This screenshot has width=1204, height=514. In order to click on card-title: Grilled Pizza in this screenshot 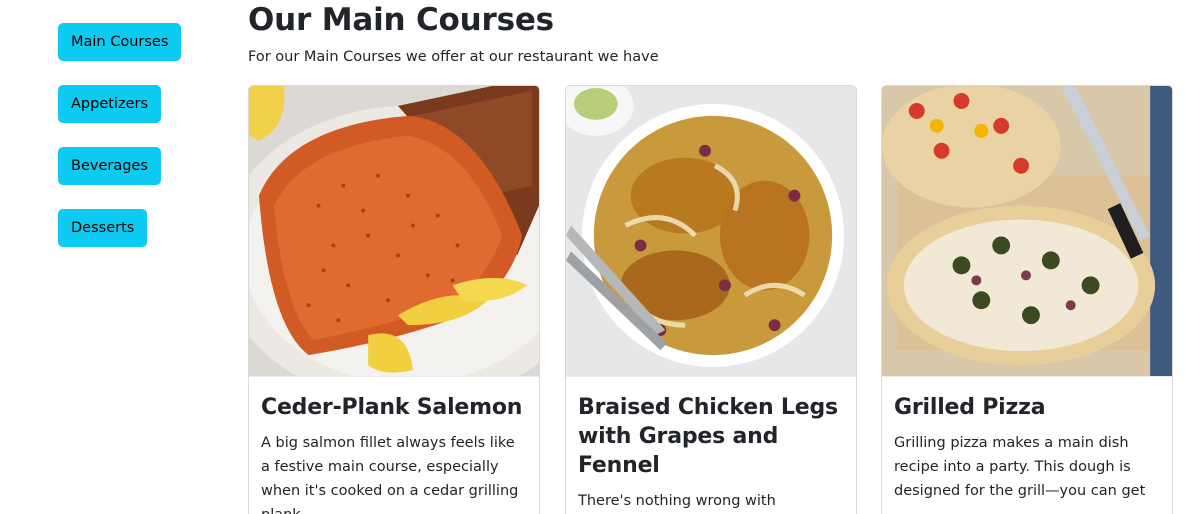, I will do `click(970, 407)`.